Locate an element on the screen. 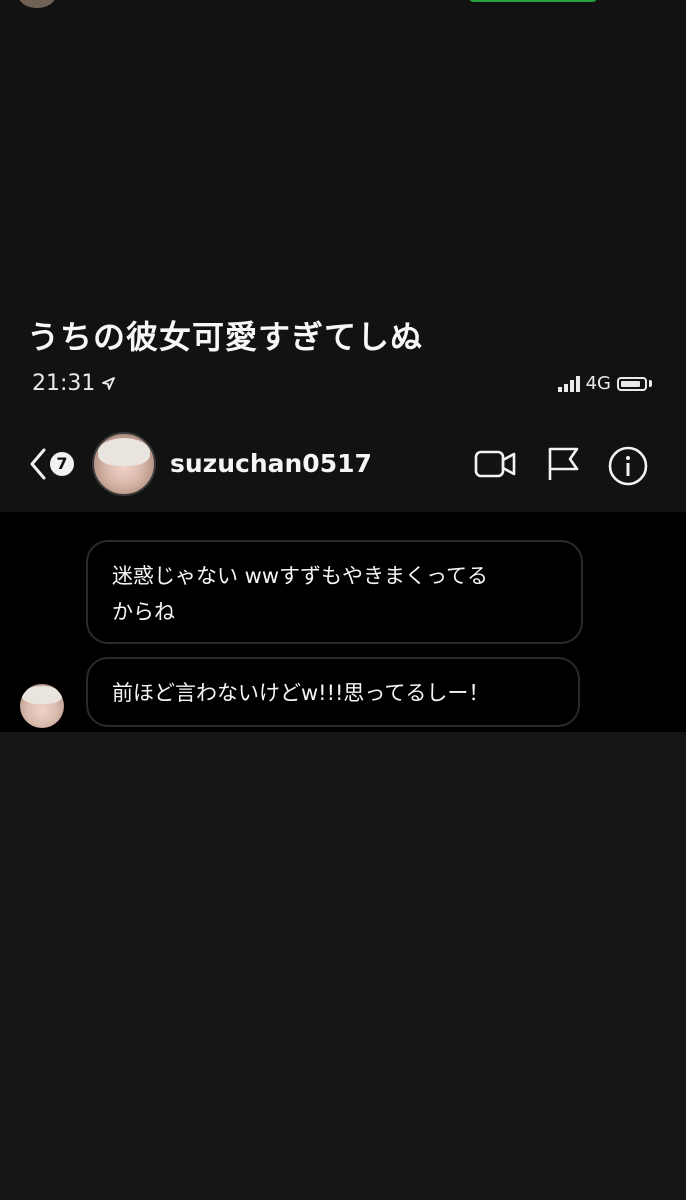 Image resolution: width=686 pixels, height=1200 pixels. sender-avatar is located at coordinates (42, 706).